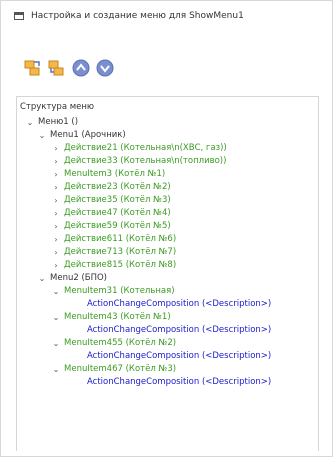 This screenshot has width=333, height=457. I want to click on tree-item: › Действие35 (Котёл №3), so click(111, 200).